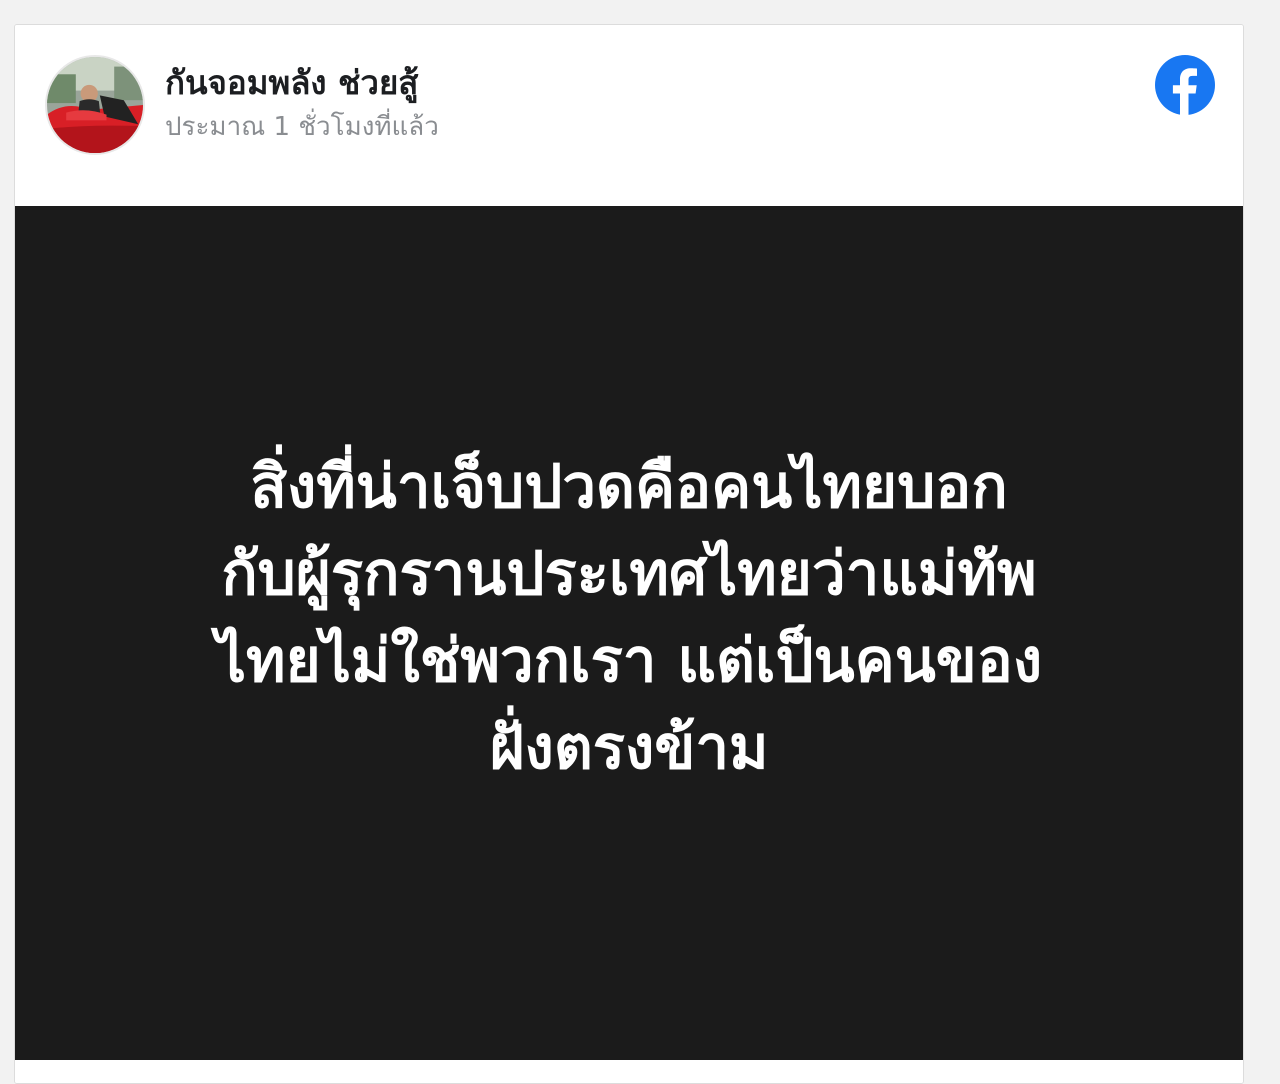 Image resolution: width=1280 pixels, height=1084 pixels. I want to click on post-image-text-line: กับผู้รุกรานประเทศไทยว่าแม่ทัพ, so click(629, 574).